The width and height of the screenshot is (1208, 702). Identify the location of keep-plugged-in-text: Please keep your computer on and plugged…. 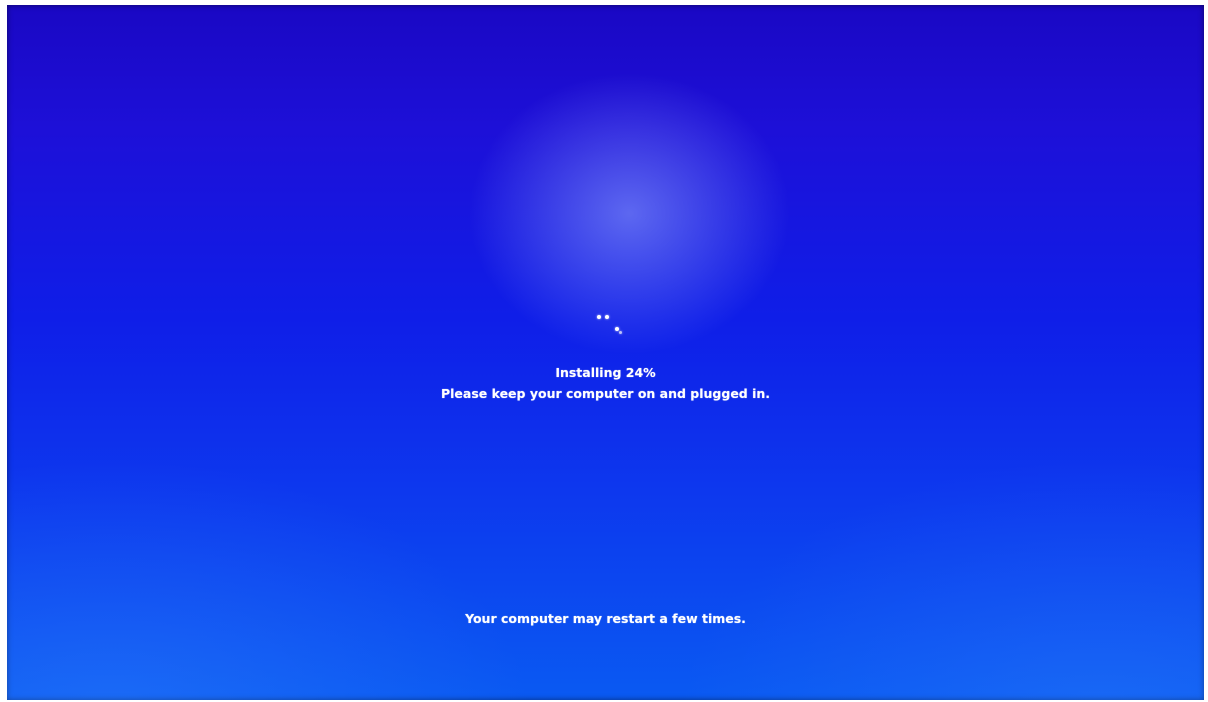
(605, 393).